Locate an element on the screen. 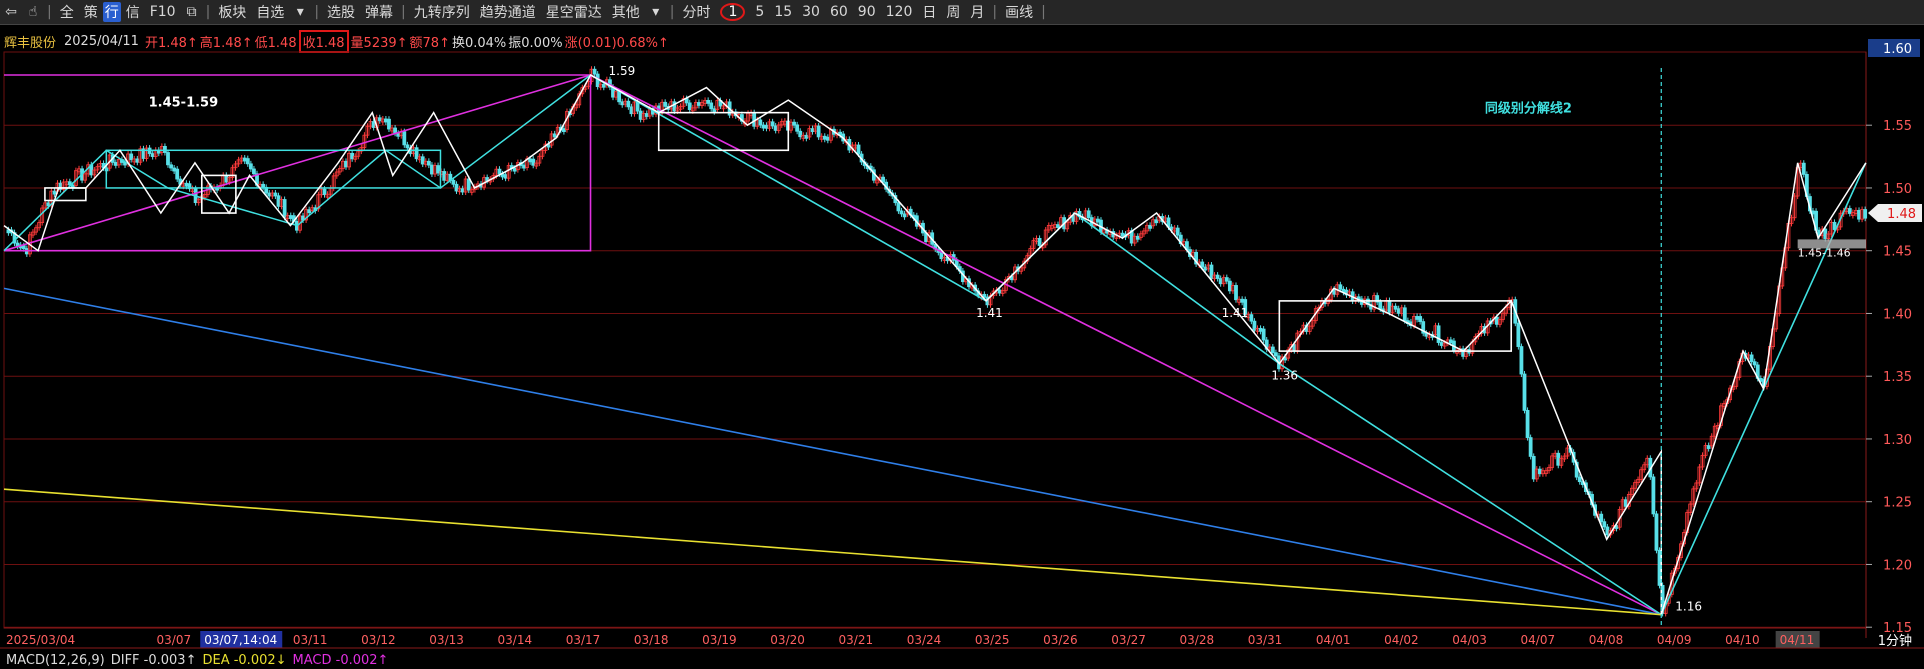  x-tick-label: 03/28 is located at coordinates (1197, 640).